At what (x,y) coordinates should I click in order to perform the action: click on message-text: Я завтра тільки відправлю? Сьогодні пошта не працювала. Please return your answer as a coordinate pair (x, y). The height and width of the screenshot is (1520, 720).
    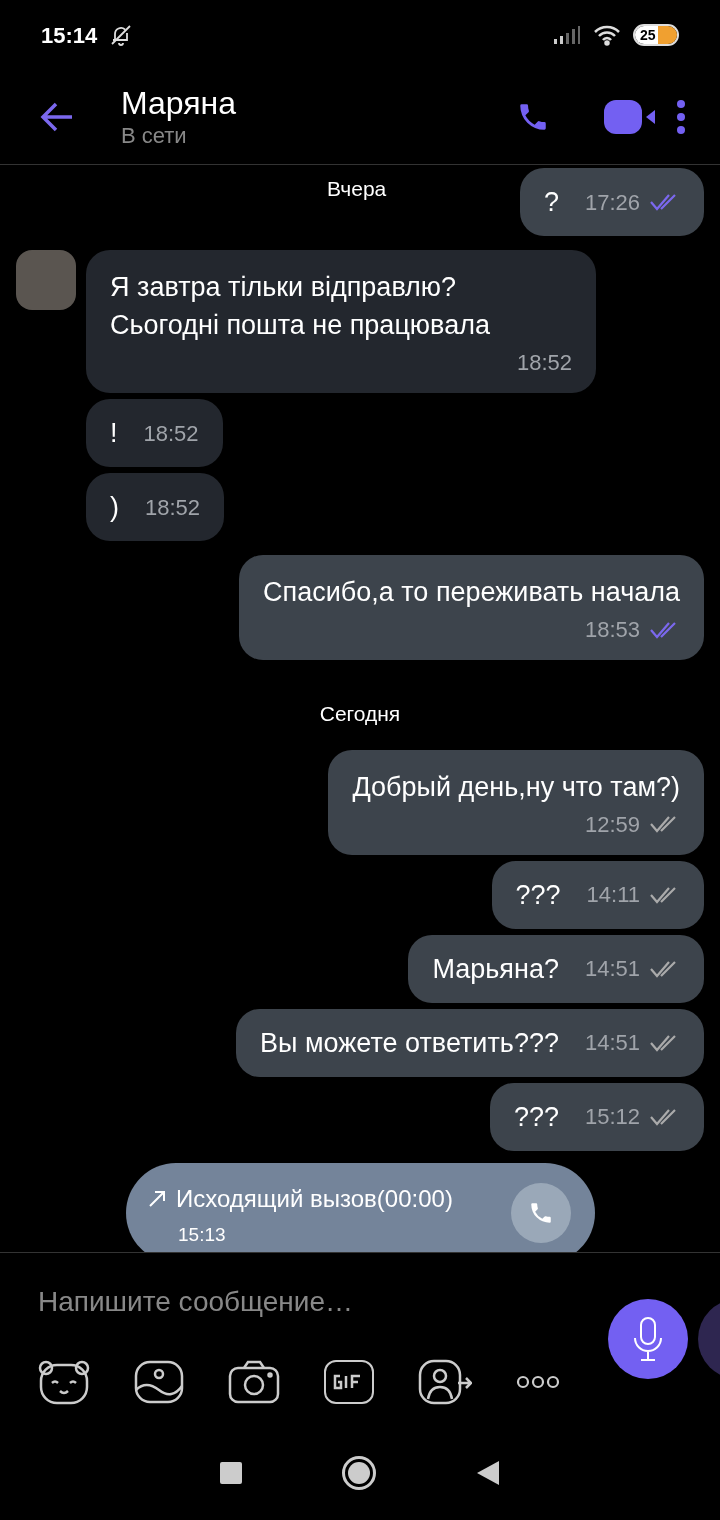
    Looking at the image, I should click on (300, 306).